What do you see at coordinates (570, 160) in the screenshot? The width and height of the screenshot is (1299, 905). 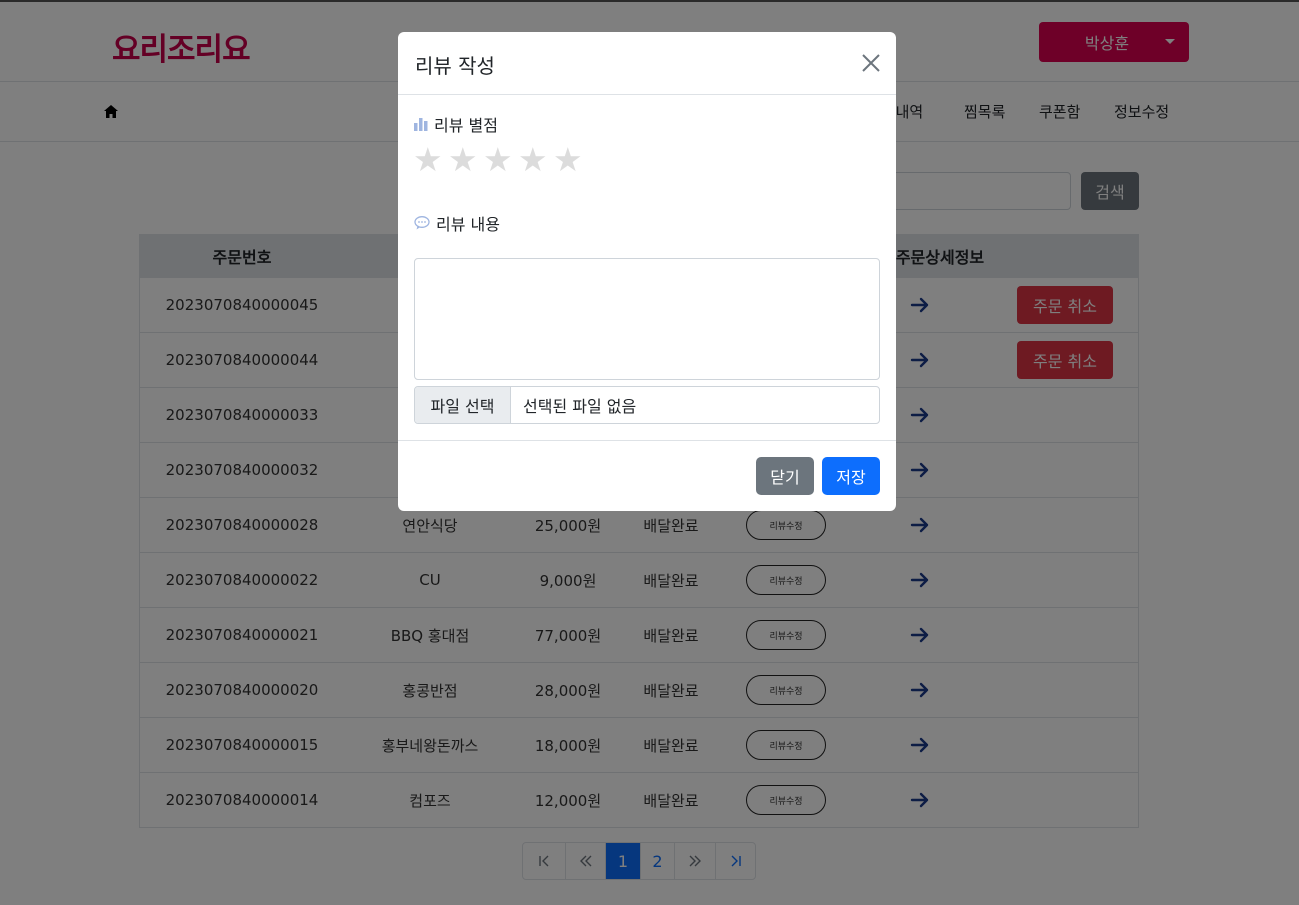 I see `star-5: ★` at bounding box center [570, 160].